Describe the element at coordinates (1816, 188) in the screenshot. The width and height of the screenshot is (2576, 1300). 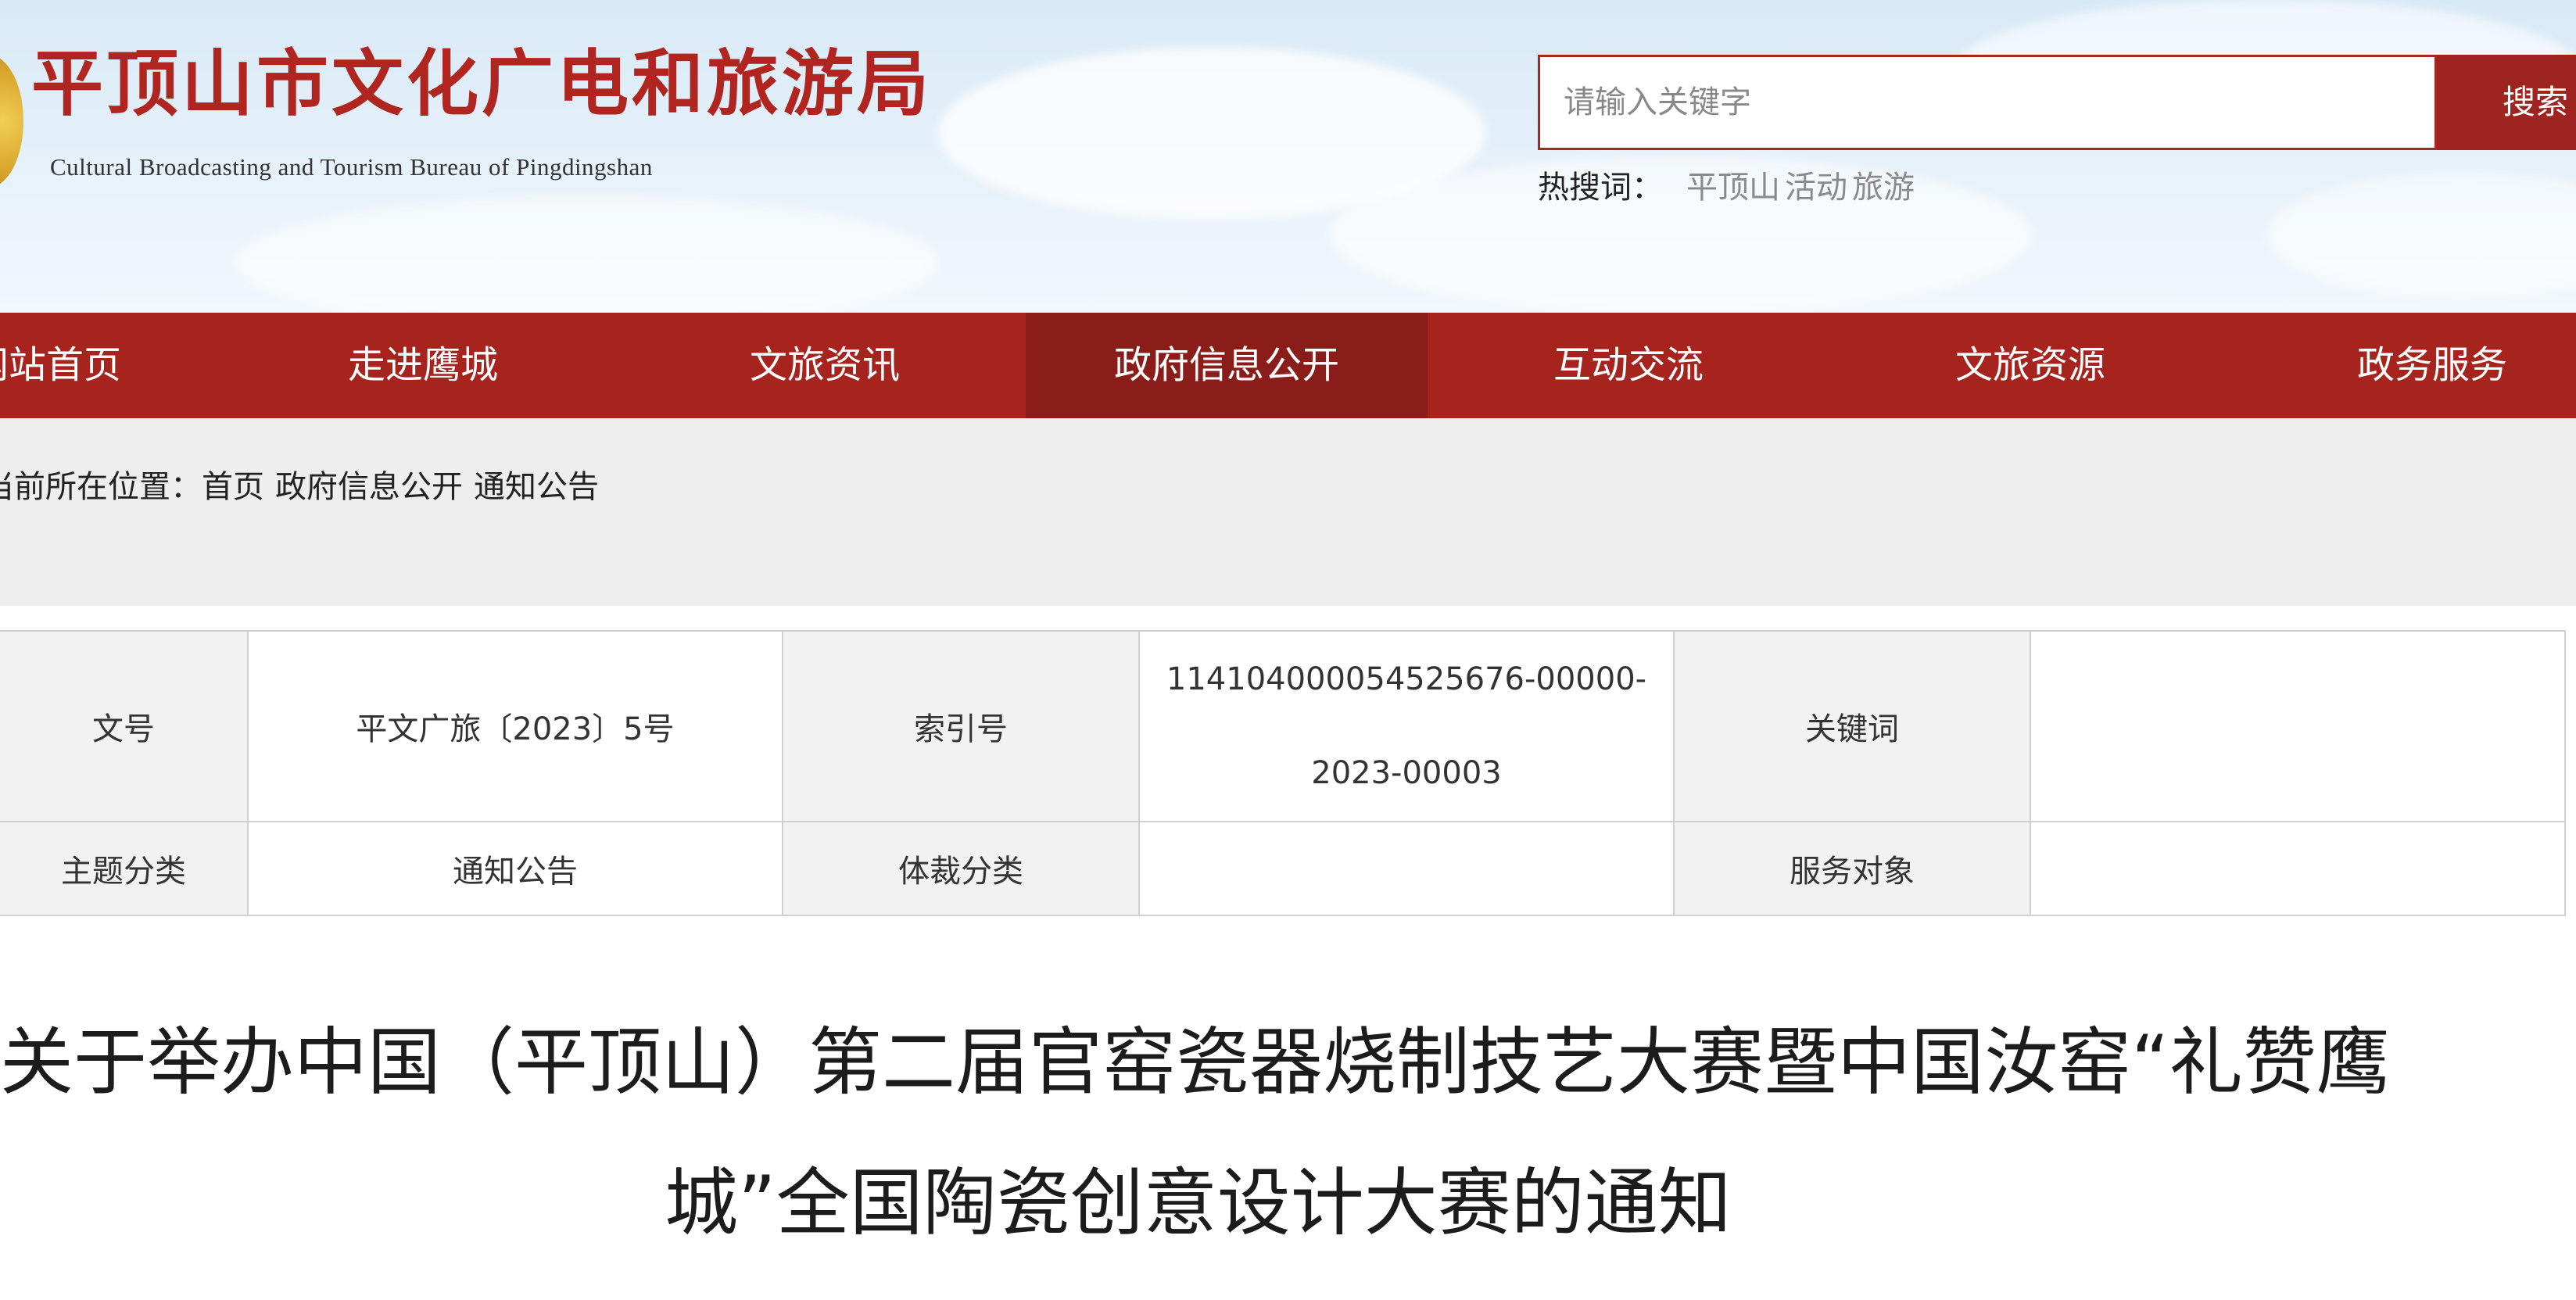
I see `hot-word-link: 活动` at that location.